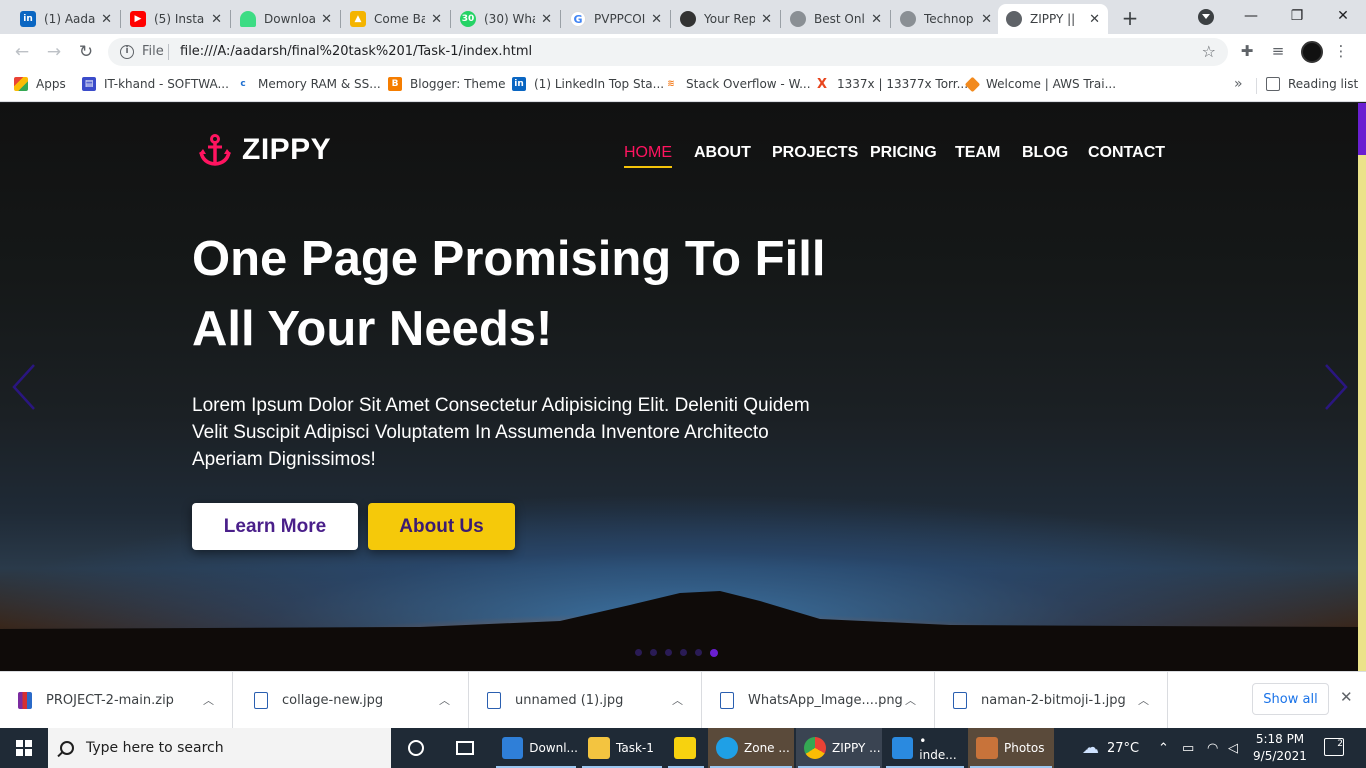 The width and height of the screenshot is (1366, 768). Describe the element at coordinates (1238, 84) in the screenshot. I see `more-bookmarks-icon: »` at that location.